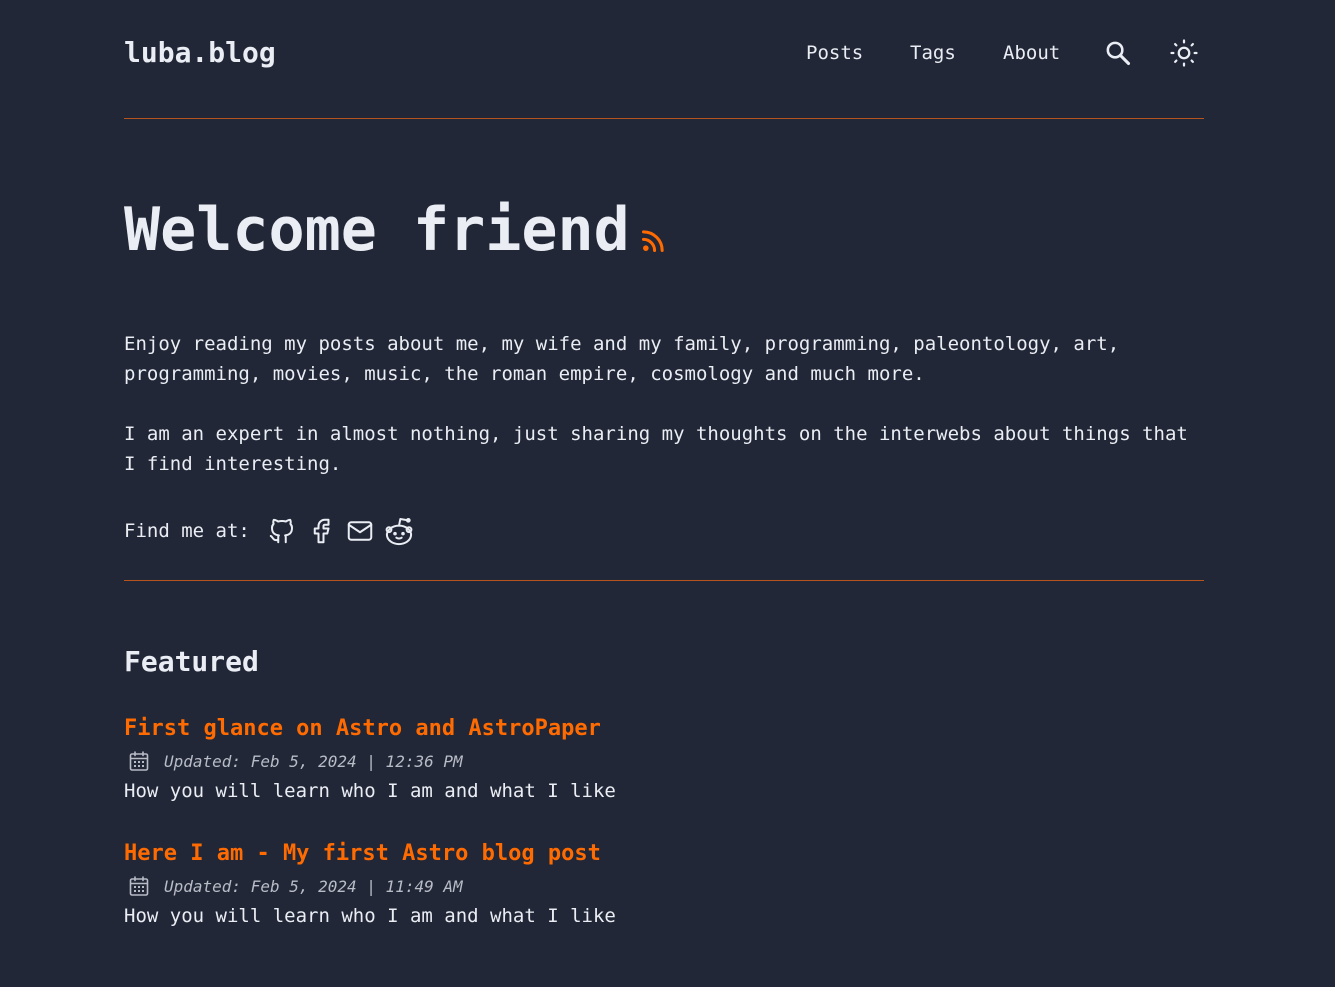  I want to click on mail-link, so click(360, 531).